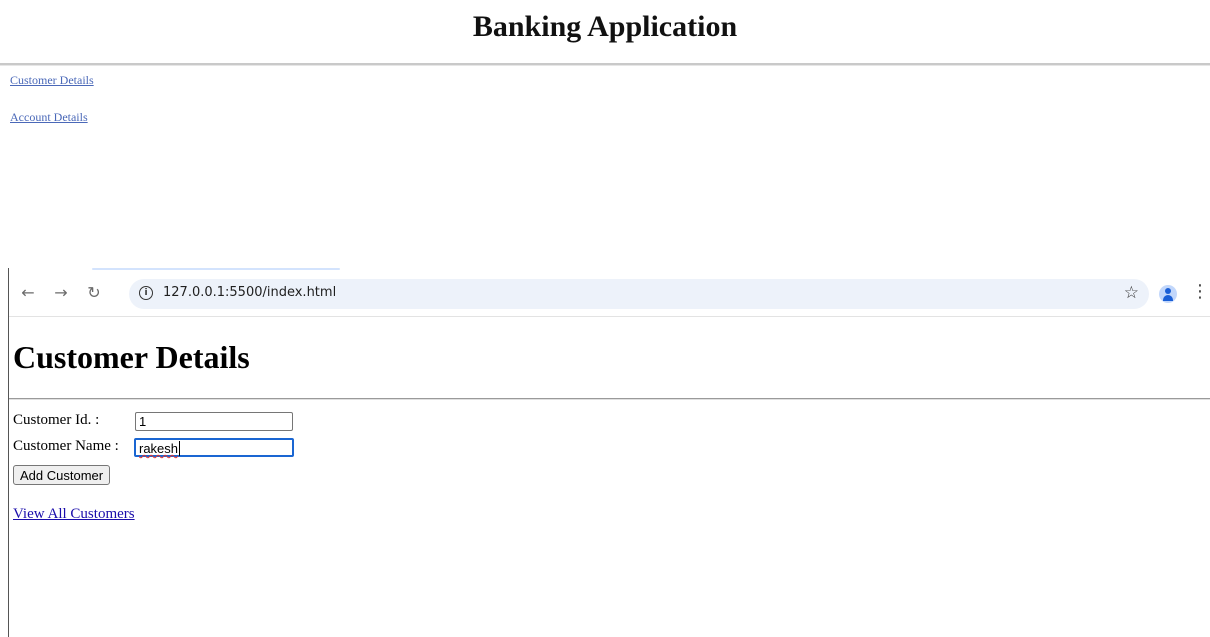 This screenshot has height=637, width=1210. I want to click on info-icon: i, so click(146, 293).